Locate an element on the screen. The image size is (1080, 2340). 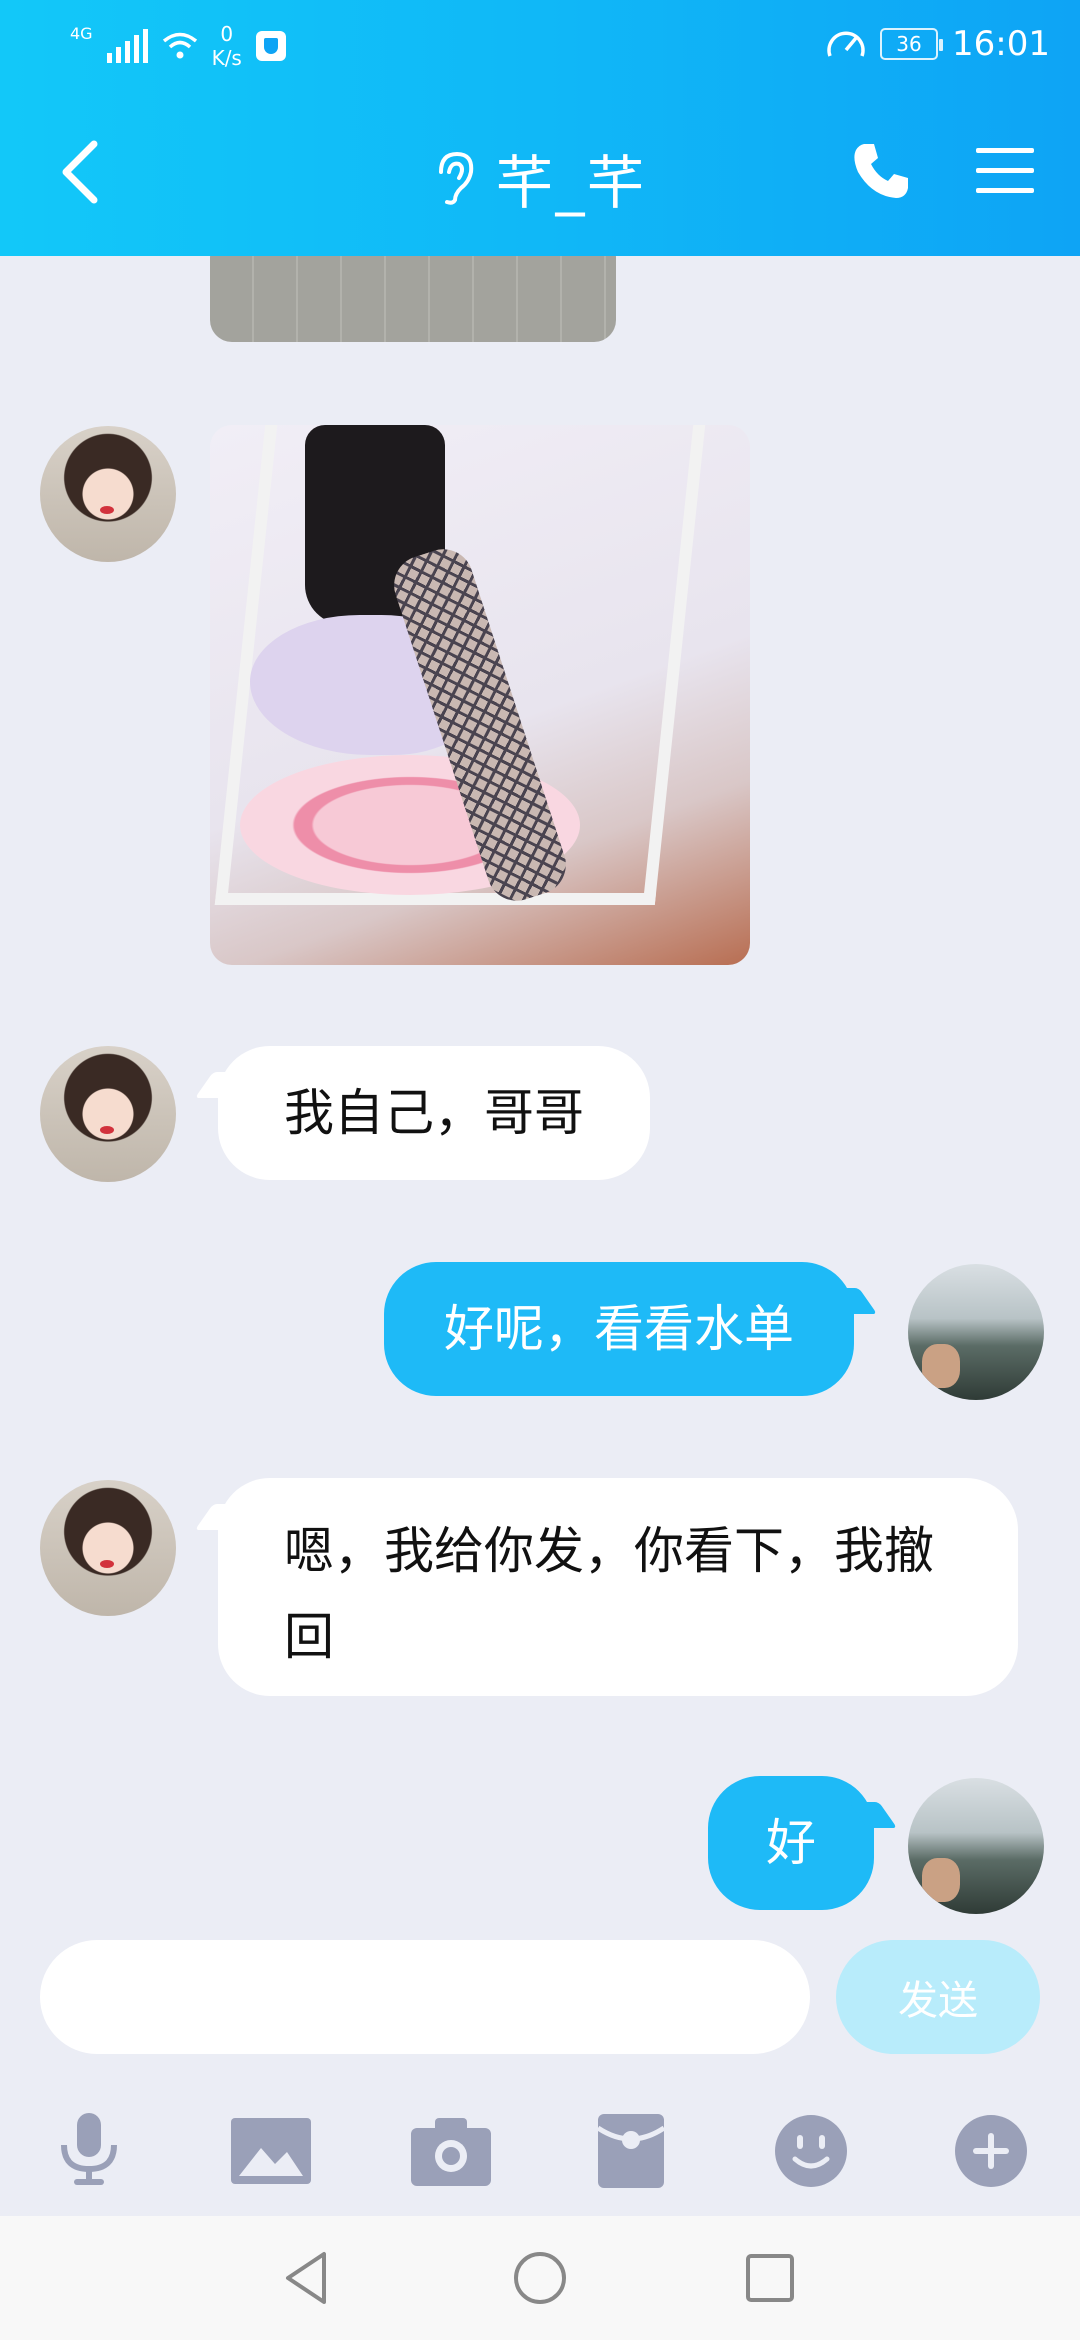
plus-icon is located at coordinates (991, 2151).